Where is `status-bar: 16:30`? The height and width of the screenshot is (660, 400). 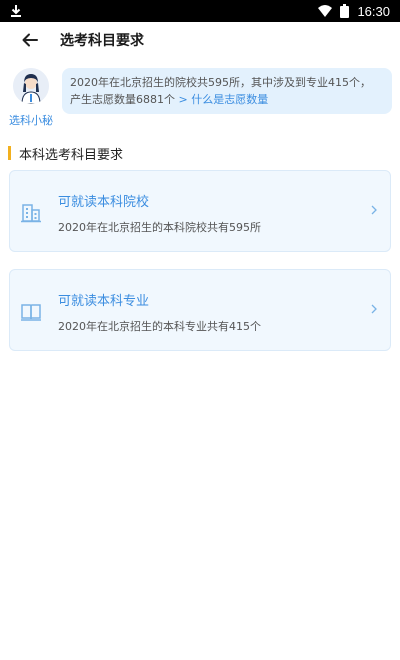 status-bar: 16:30 is located at coordinates (200, 11).